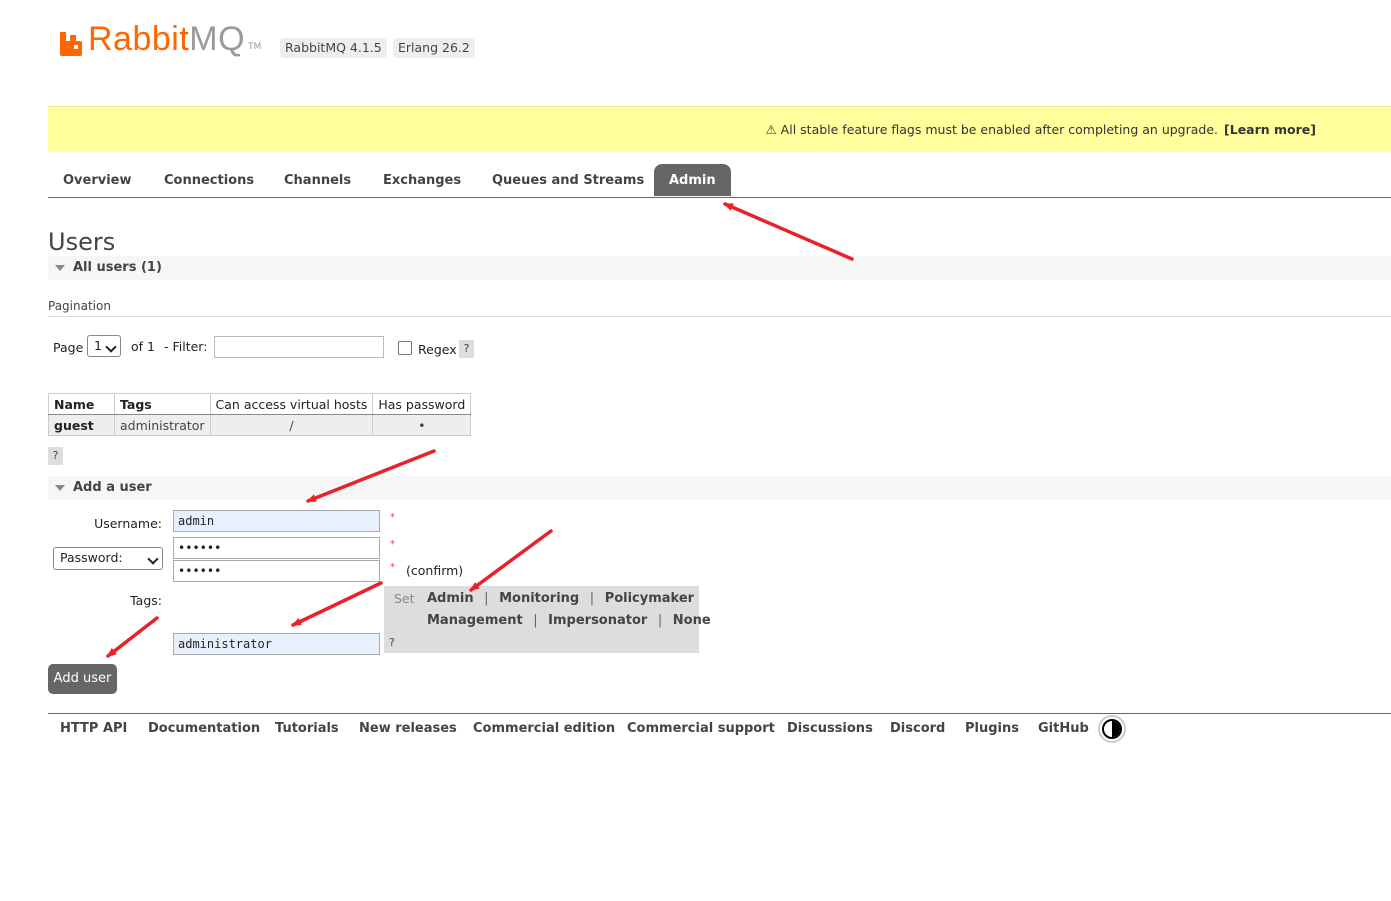 This screenshot has height=901, width=1391. What do you see at coordinates (371, 476) in the screenshot?
I see `arrow-to-username` at bounding box center [371, 476].